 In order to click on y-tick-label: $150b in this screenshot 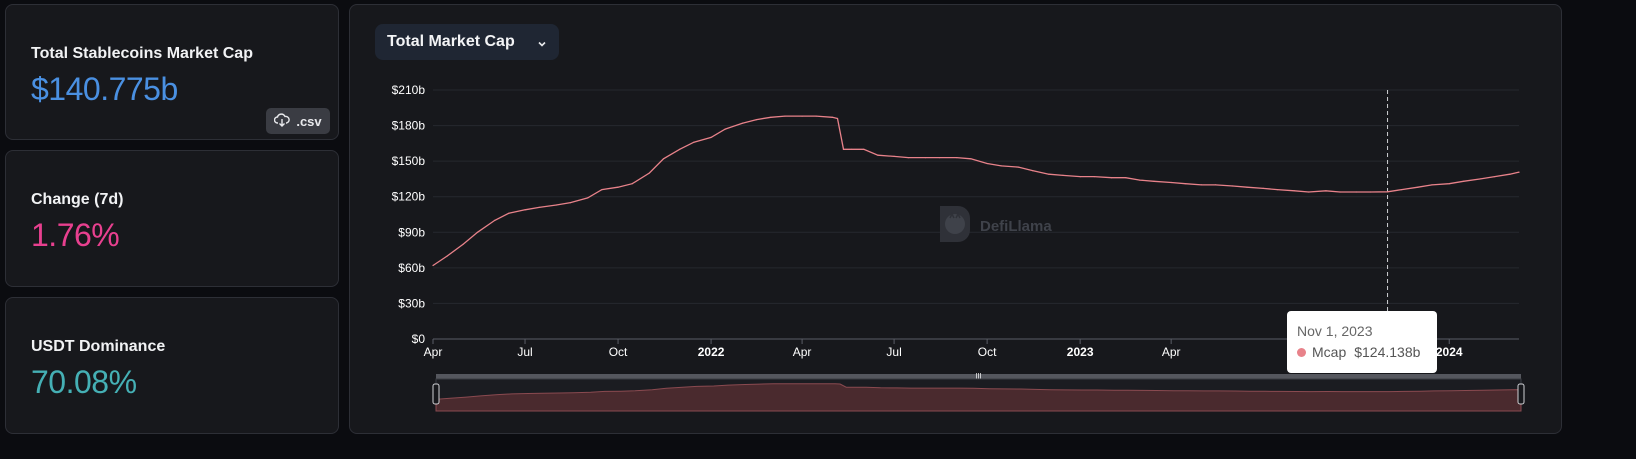, I will do `click(409, 161)`.